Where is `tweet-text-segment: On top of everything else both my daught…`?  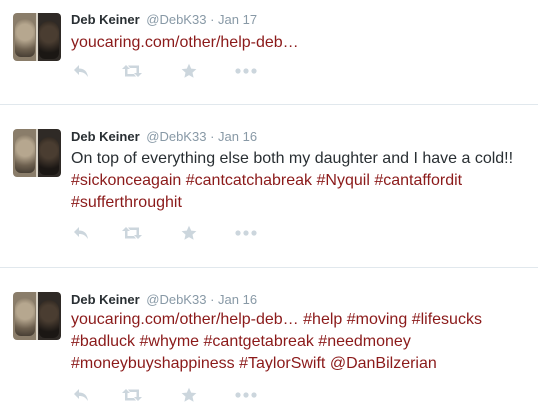
tweet-text-segment: On top of everything else both my daught… is located at coordinates (292, 158).